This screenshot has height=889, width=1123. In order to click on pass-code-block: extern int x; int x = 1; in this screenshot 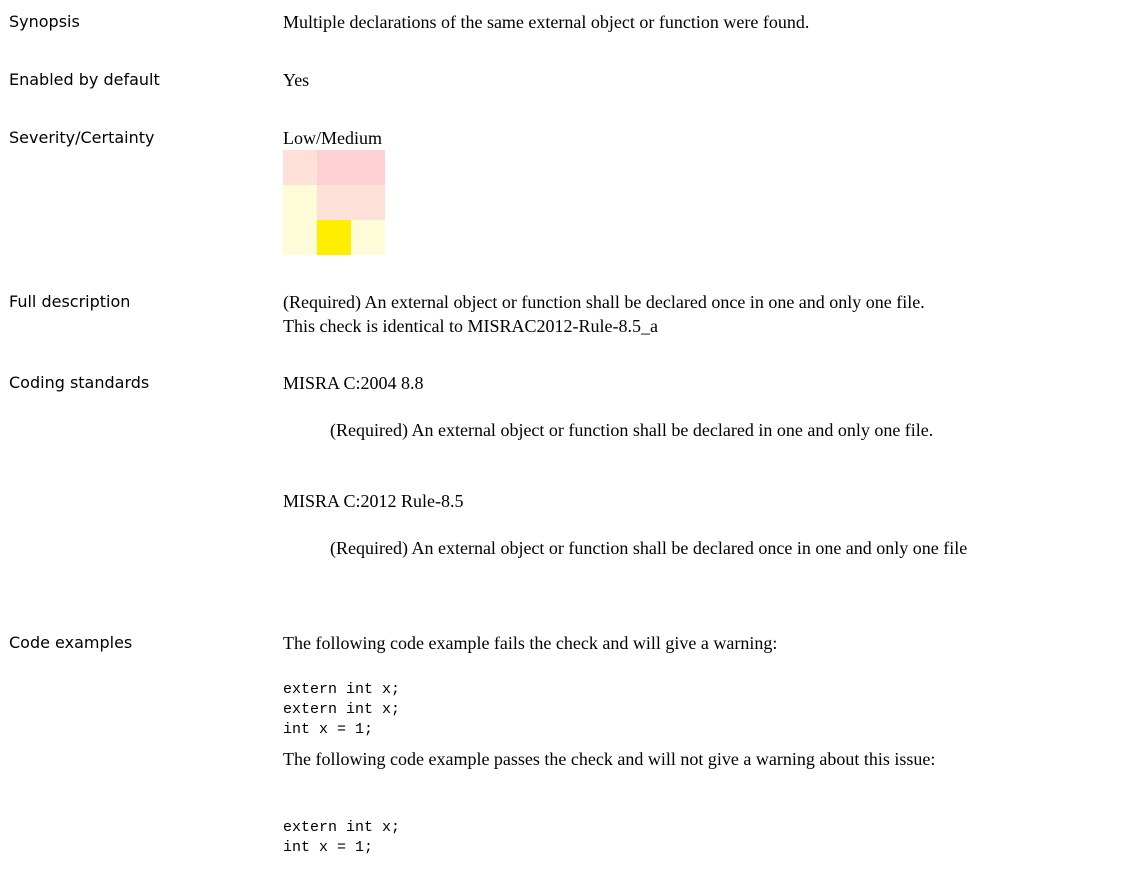, I will do `click(342, 837)`.